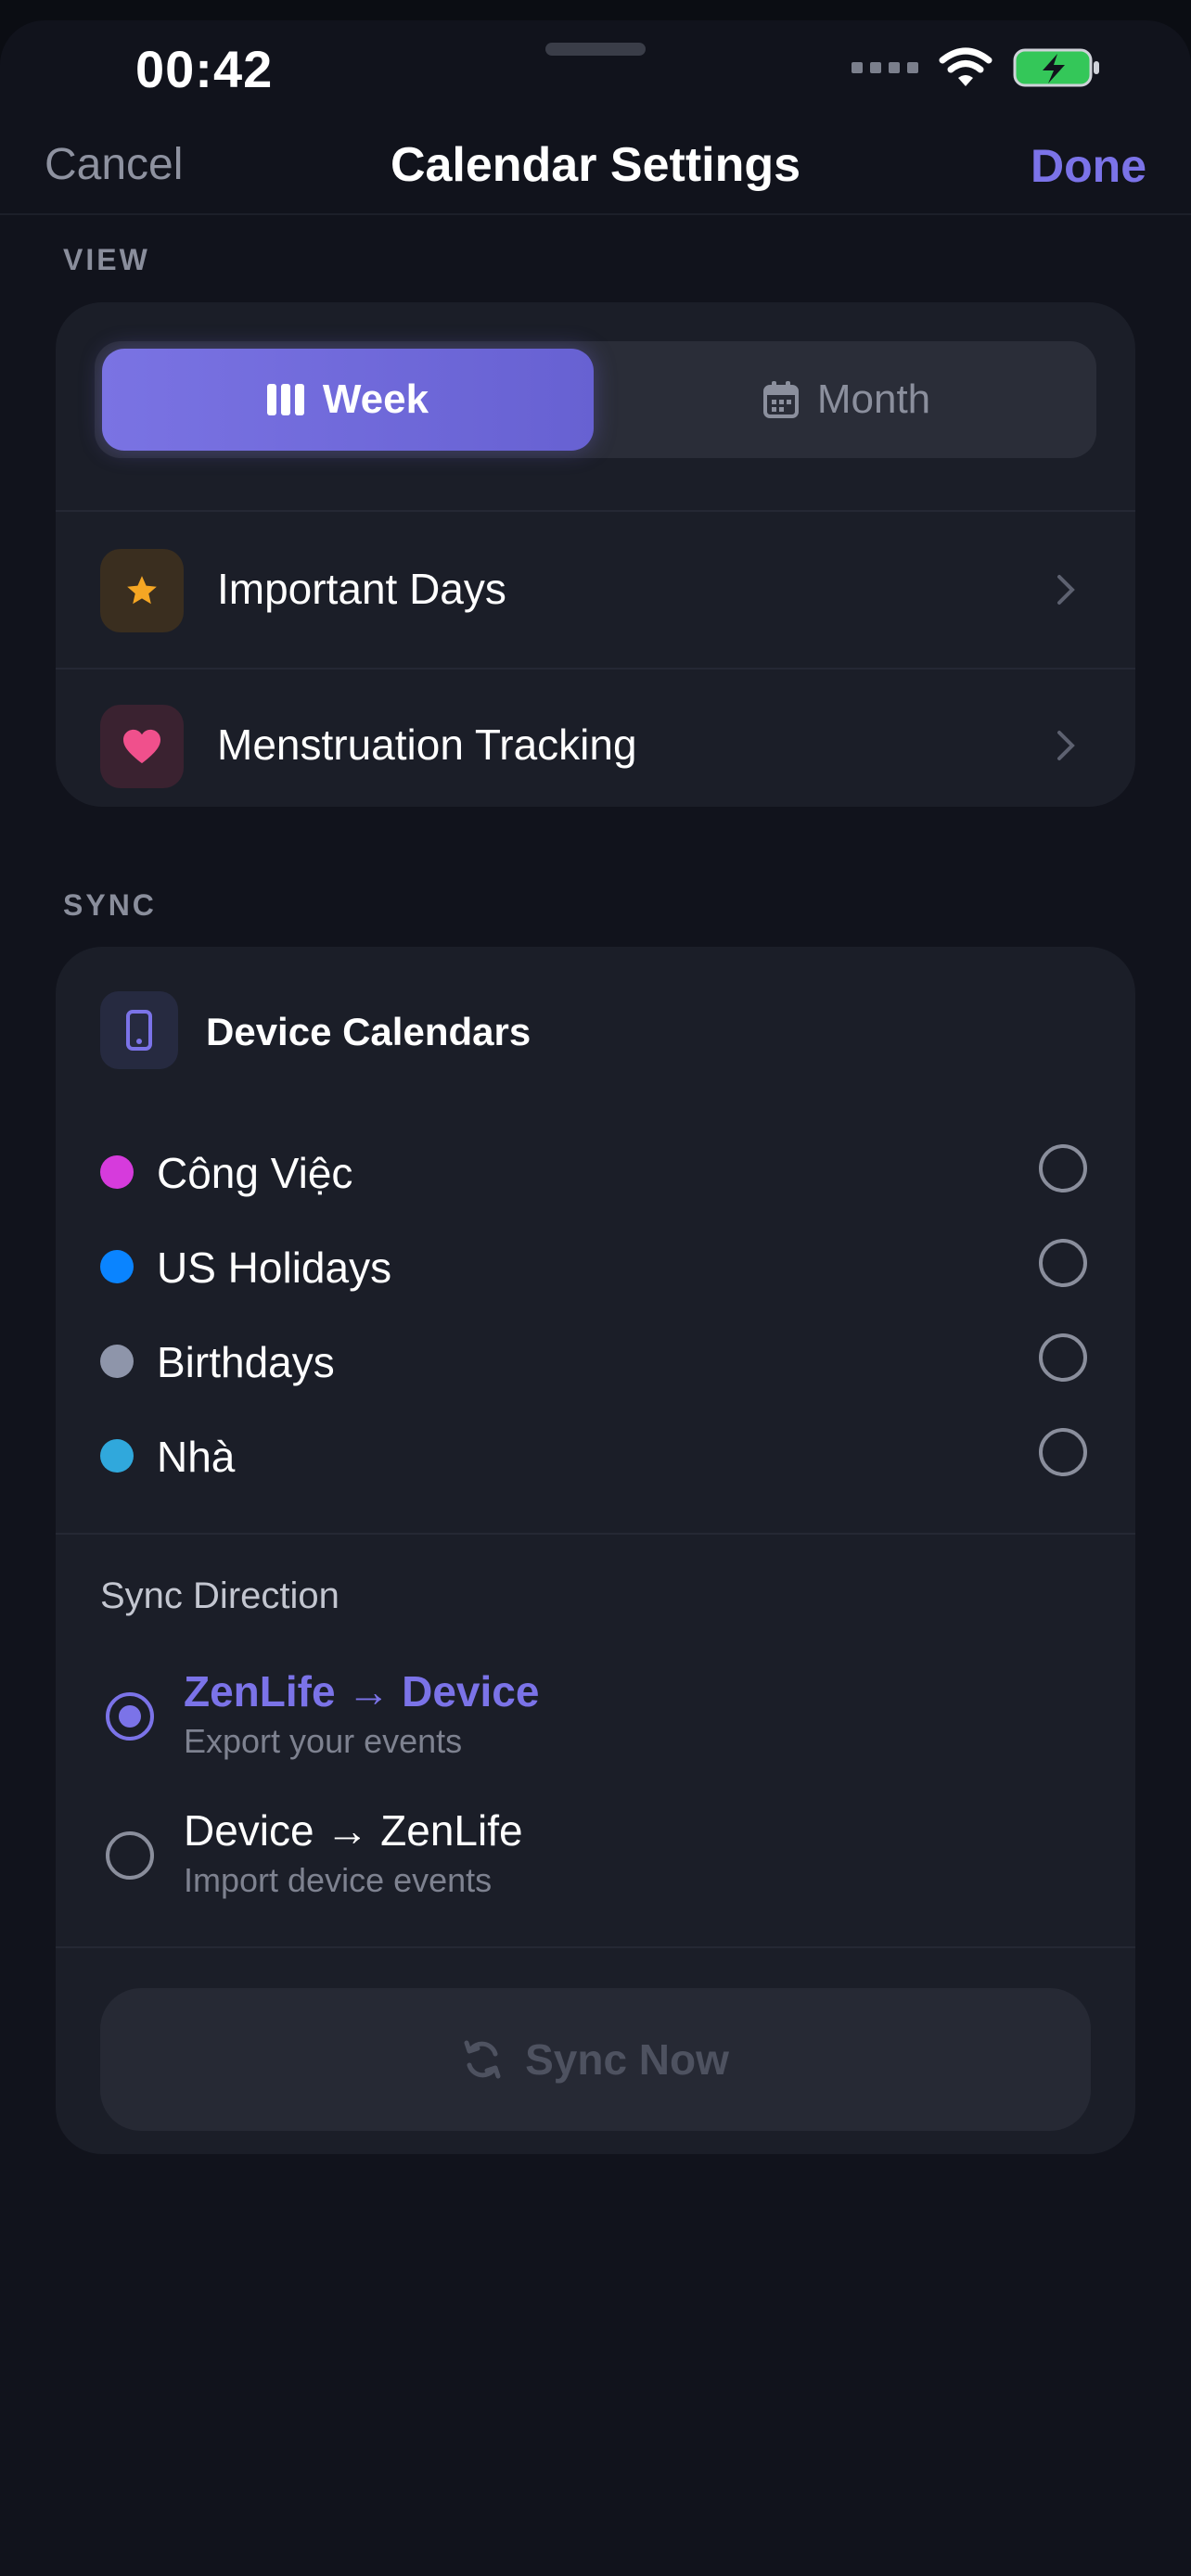 The height and width of the screenshot is (2576, 1191). Describe the element at coordinates (1088, 166) in the screenshot. I see `done-button: Done` at that location.